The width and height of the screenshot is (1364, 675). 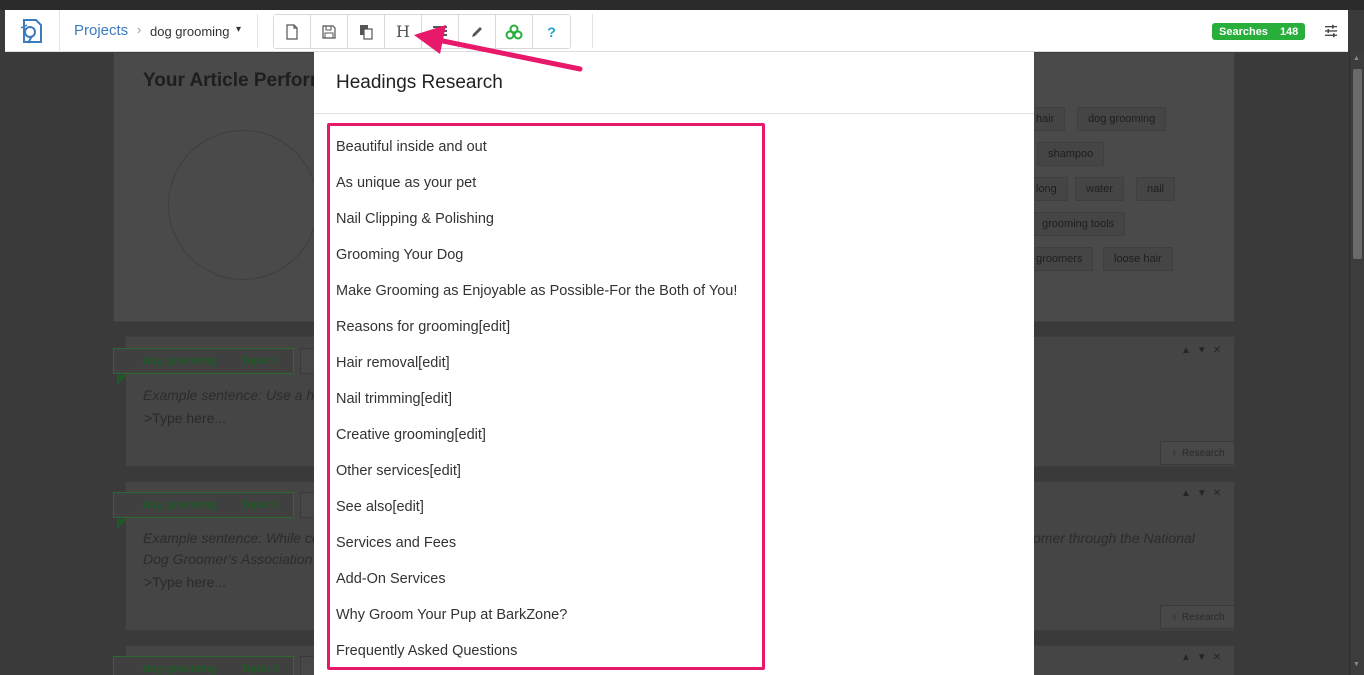 I want to click on heading-item: Reasons for grooming[edit], so click(x=536, y=335).